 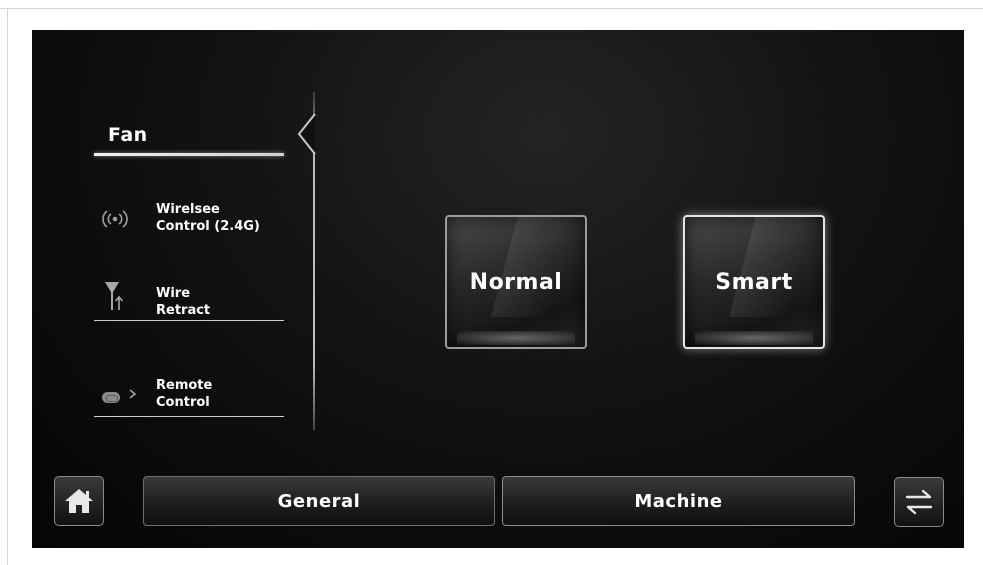 What do you see at coordinates (491, 8) in the screenshot?
I see `frame-border-top` at bounding box center [491, 8].